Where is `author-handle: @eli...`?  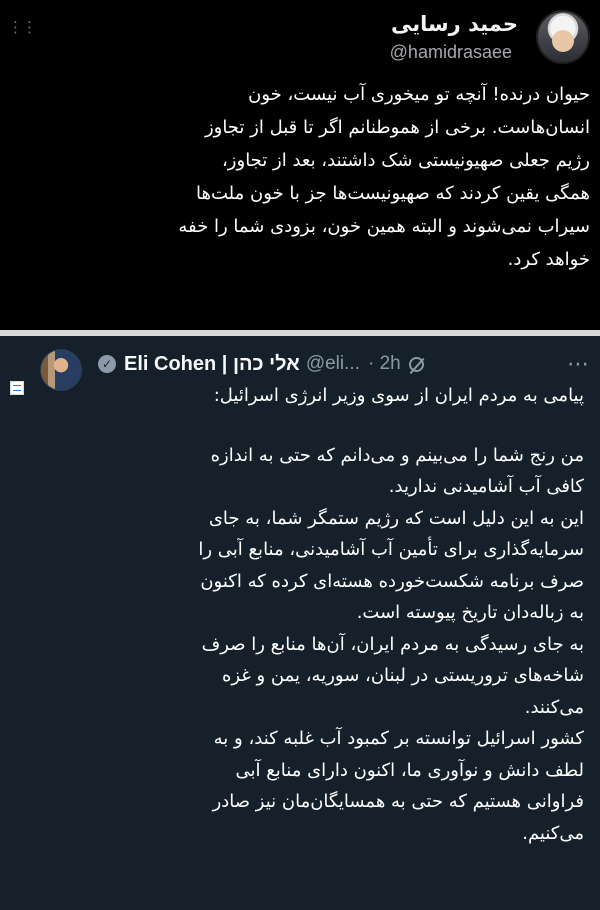 author-handle: @eli... is located at coordinates (333, 364).